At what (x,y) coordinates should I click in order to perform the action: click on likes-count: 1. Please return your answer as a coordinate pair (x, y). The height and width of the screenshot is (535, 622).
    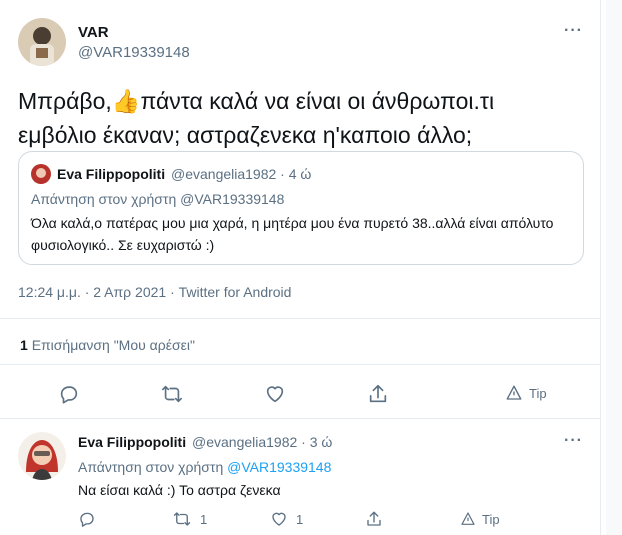
    Looking at the image, I should click on (24, 345).